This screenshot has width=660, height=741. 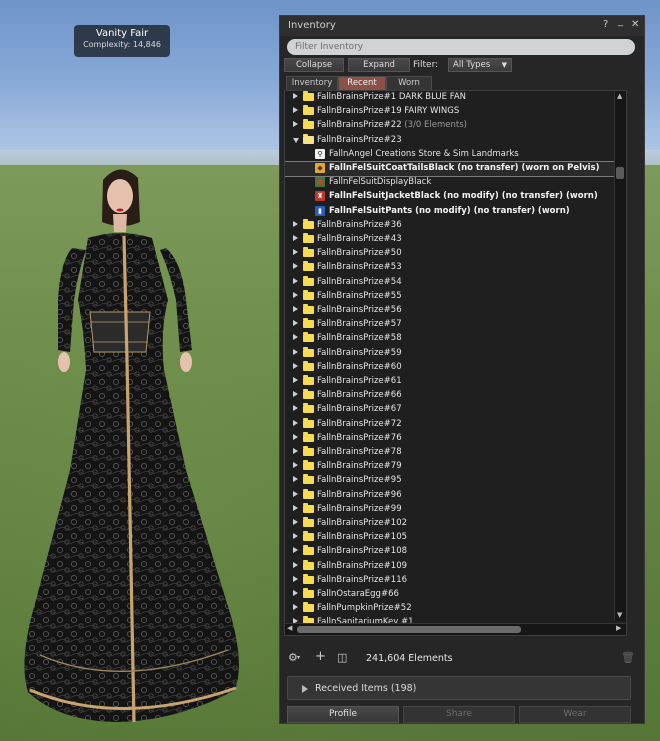 I want to click on folder-row: FallnBrainsPrize#61, so click(x=455, y=382).